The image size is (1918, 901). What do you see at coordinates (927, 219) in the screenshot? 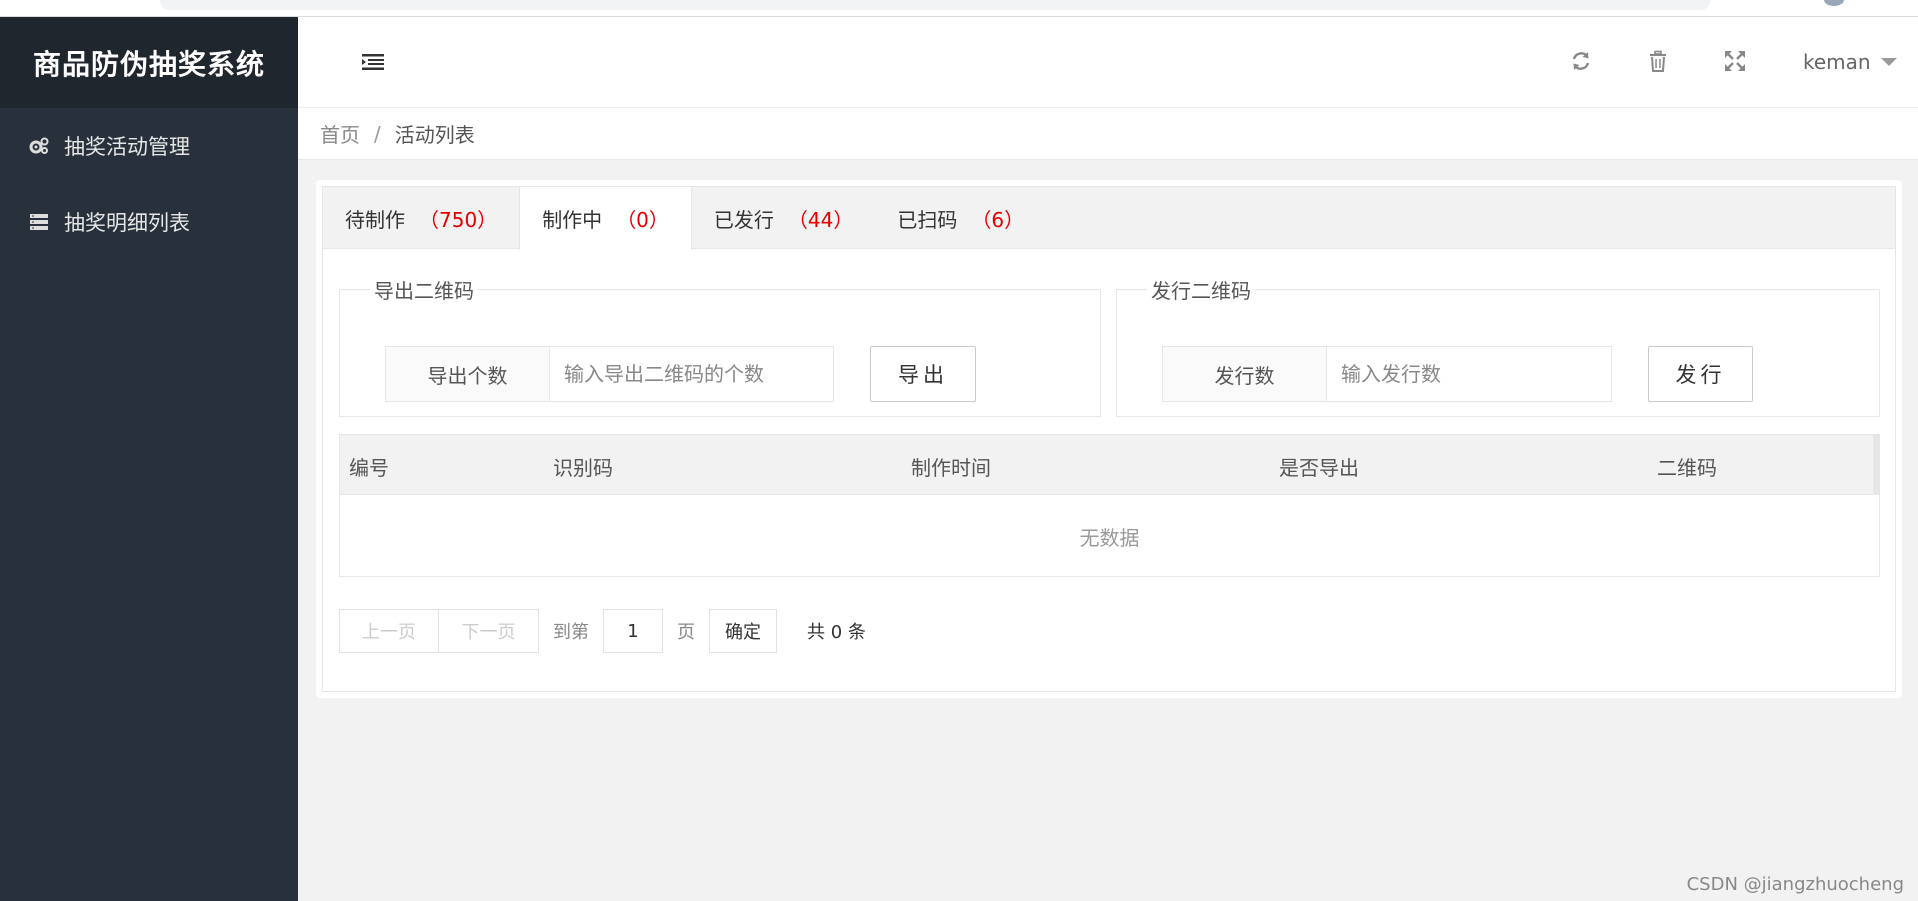
I see `tab-label: 已扫码` at bounding box center [927, 219].